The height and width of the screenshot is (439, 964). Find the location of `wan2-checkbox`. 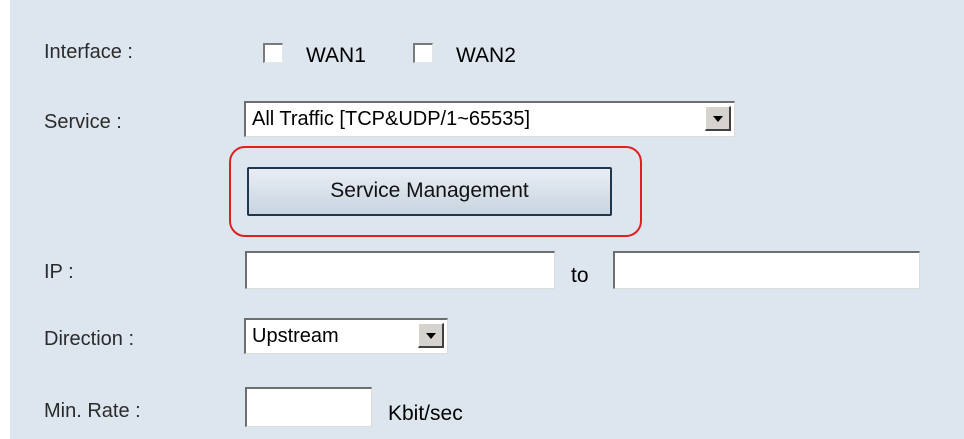

wan2-checkbox is located at coordinates (423, 53).